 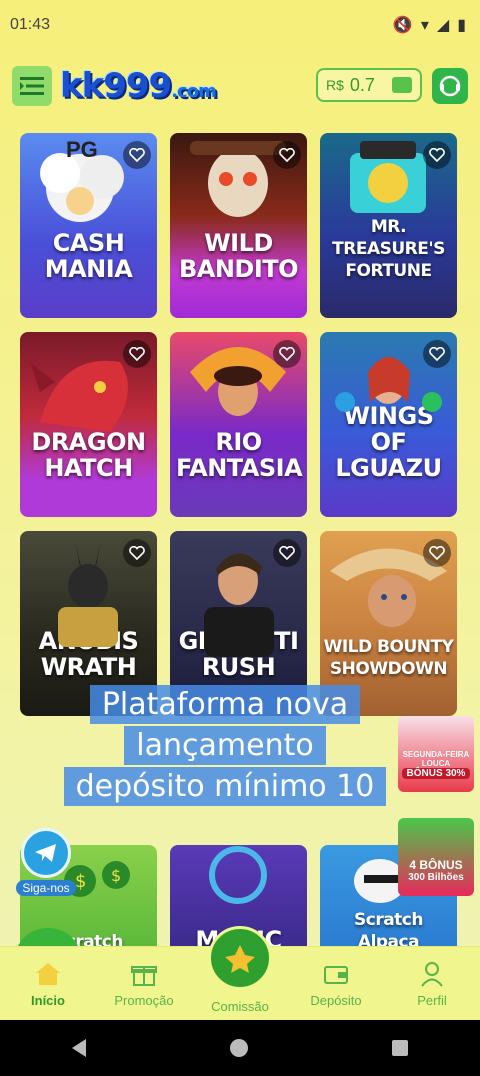 I want to click on nav-profile-label: Perfil, so click(x=432, y=1000).